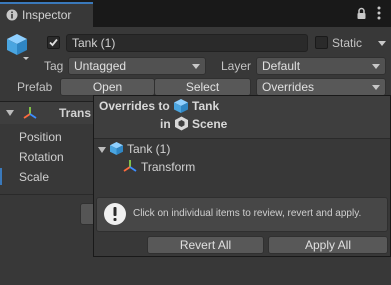 Image resolution: width=391 pixels, height=285 pixels. What do you see at coordinates (288, 87) in the screenshot?
I see `prefab-overrides-label: Overrides` at bounding box center [288, 87].